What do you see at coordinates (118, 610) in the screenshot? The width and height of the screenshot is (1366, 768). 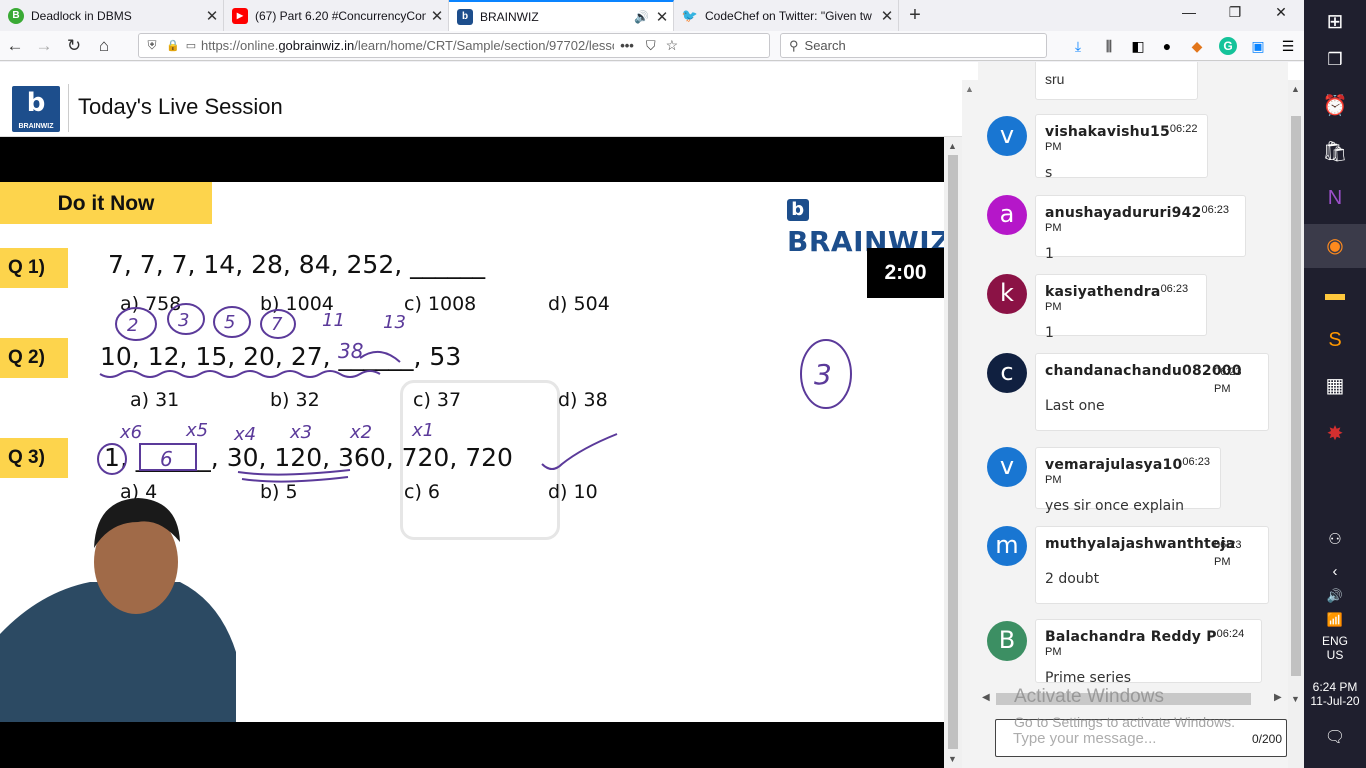 I see `presenter-silhouette` at bounding box center [118, 610].